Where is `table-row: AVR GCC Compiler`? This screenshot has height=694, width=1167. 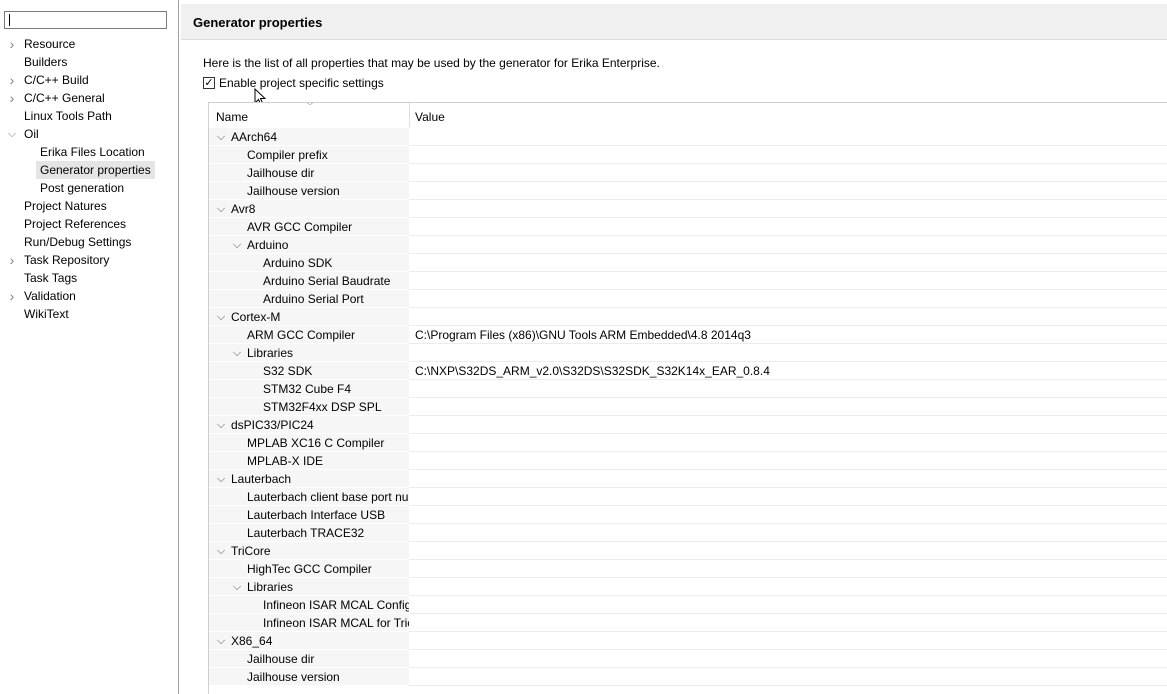 table-row: AVR GCC Compiler is located at coordinates (688, 227).